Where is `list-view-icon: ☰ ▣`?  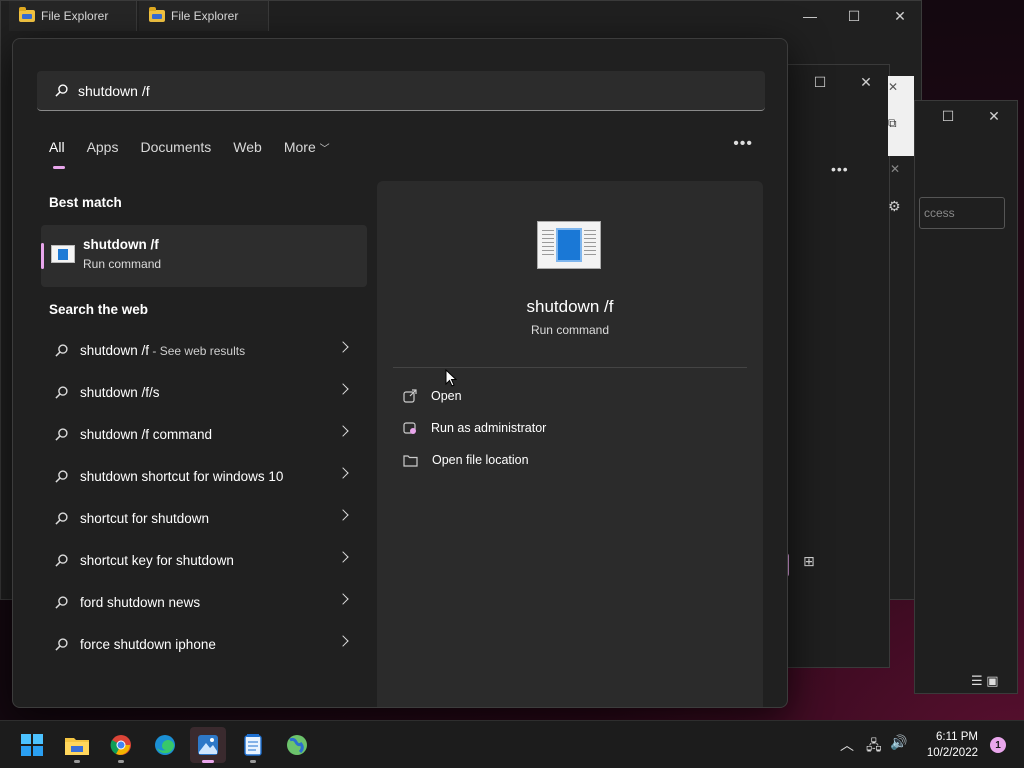
list-view-icon: ☰ ▣ is located at coordinates (985, 681).